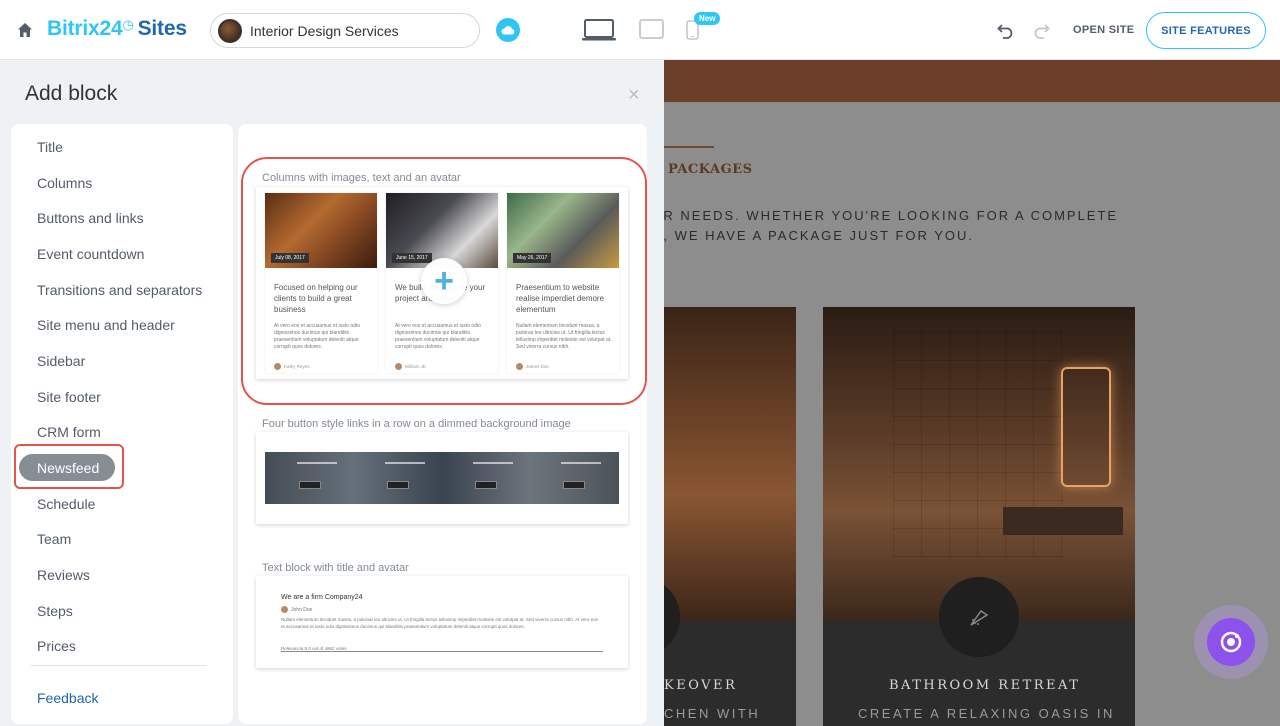  Describe the element at coordinates (1041, 31) in the screenshot. I see `redo-icon` at that location.